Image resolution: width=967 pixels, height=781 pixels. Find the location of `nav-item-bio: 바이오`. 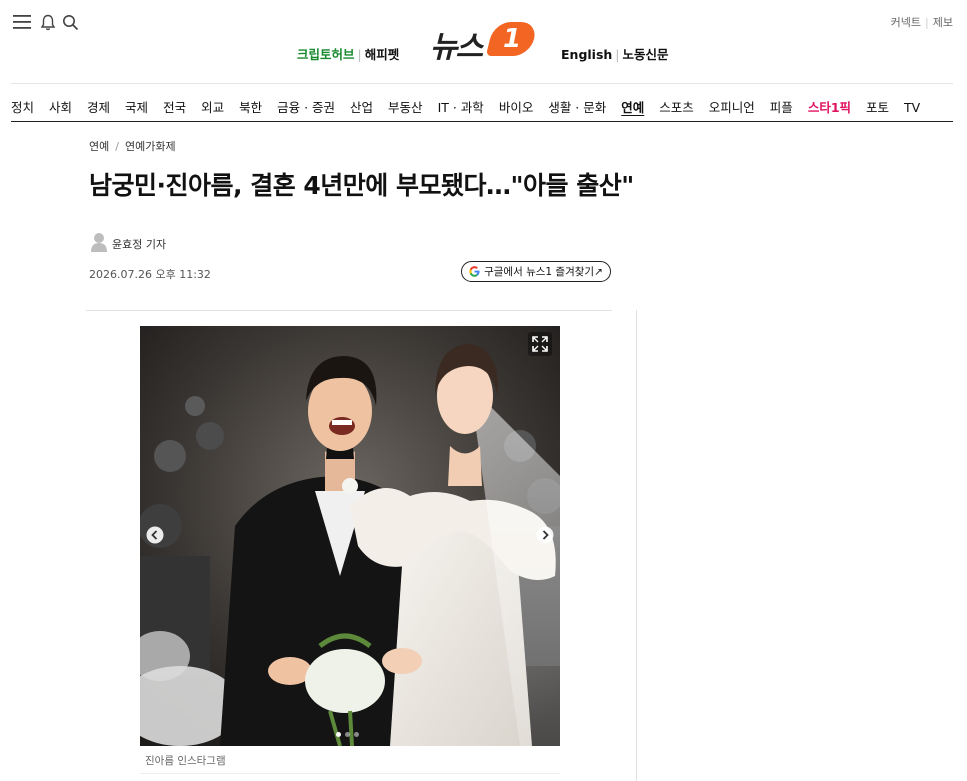

nav-item-bio: 바이오 is located at coordinates (516, 107).